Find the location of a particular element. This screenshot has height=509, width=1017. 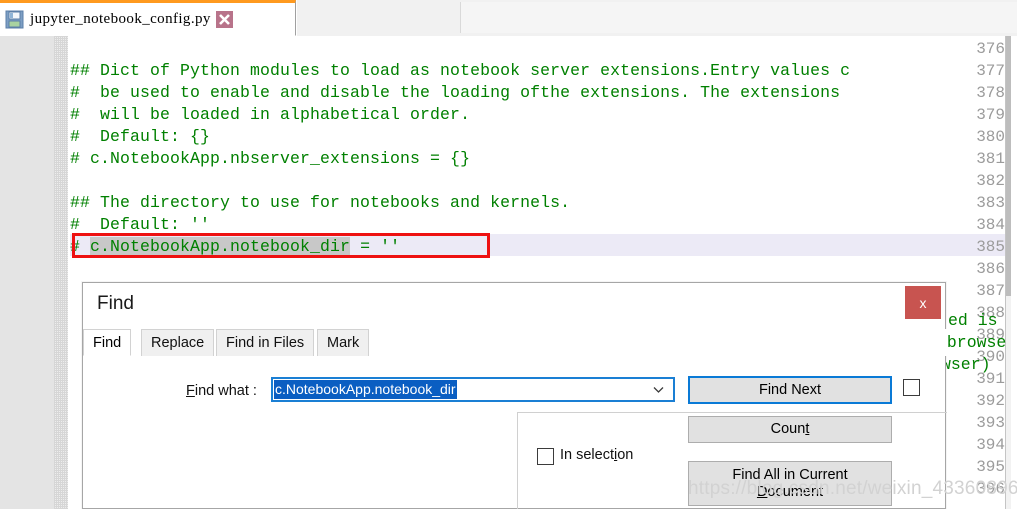

vertical-scrollbar-thumb is located at coordinates (1008, 166).